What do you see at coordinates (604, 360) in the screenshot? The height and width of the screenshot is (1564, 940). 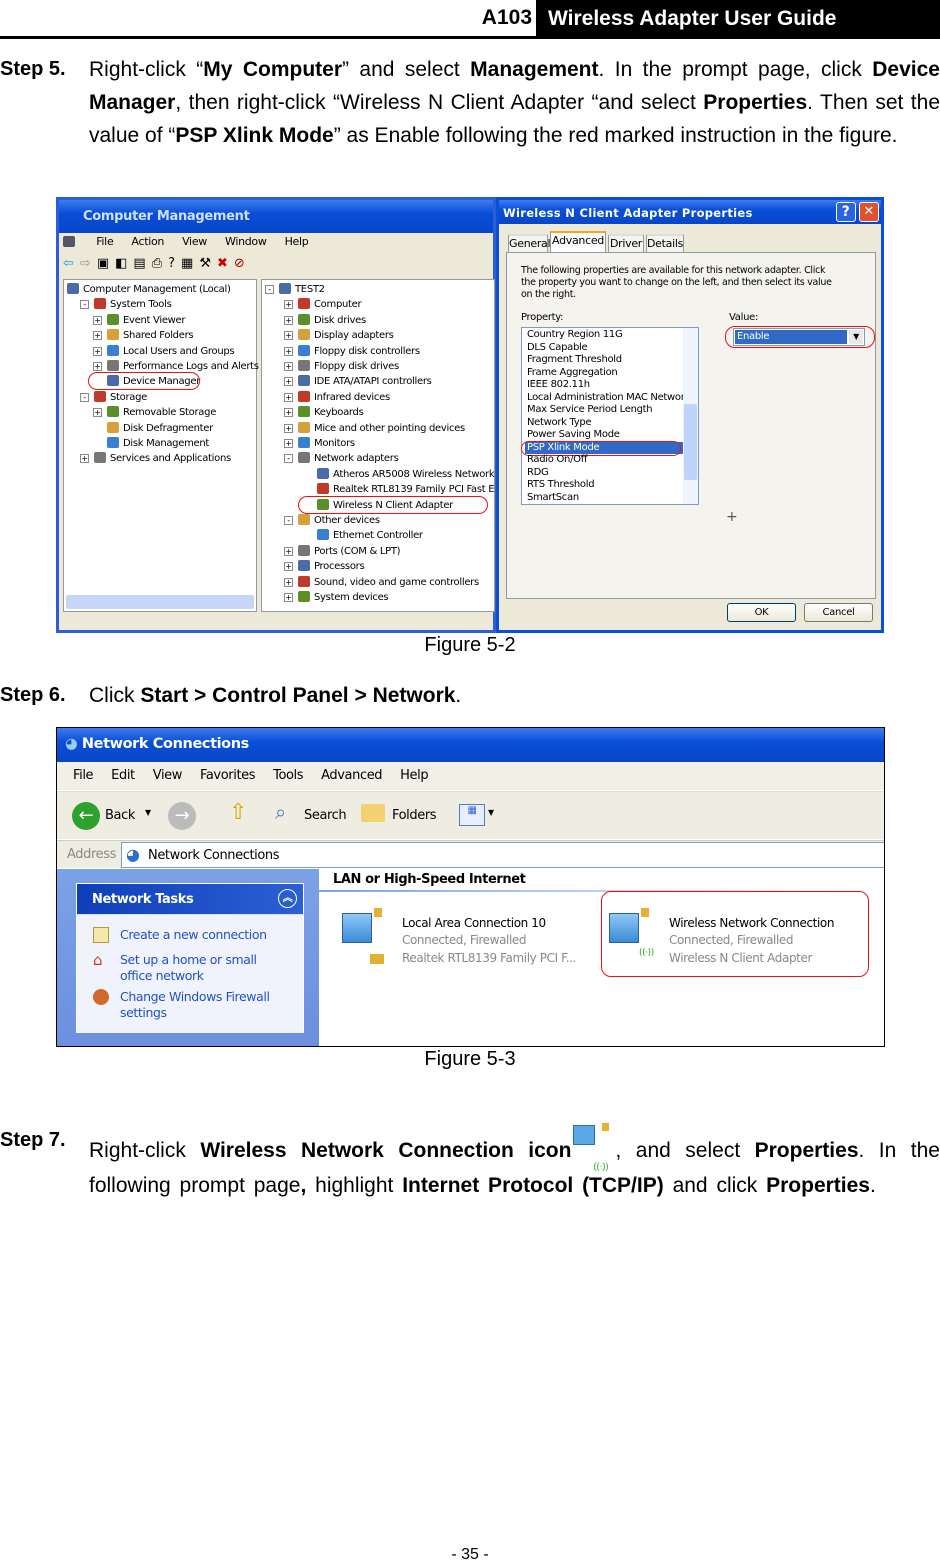 I see `property-item: Fragment Threshold` at bounding box center [604, 360].